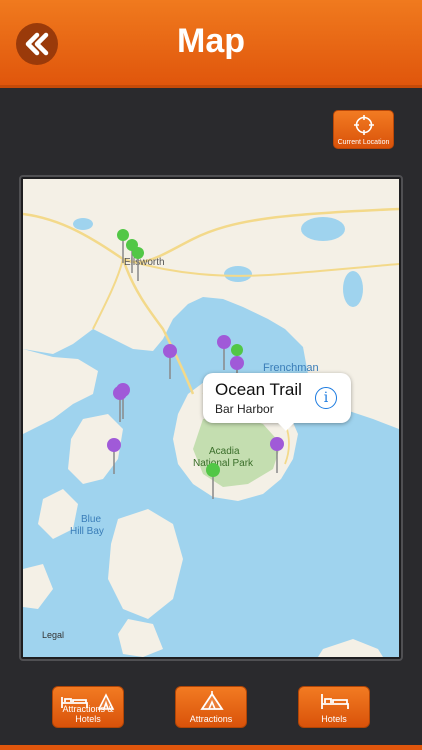 Image resolution: width=422 pixels, height=750 pixels. Describe the element at coordinates (211, 719) in the screenshot. I see `tab-label: Attractions` at that location.